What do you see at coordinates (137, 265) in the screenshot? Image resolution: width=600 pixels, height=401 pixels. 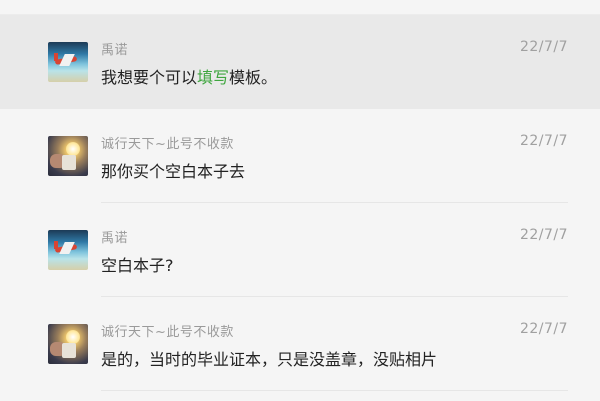 I see `message-text: 空白本子?` at bounding box center [137, 265].